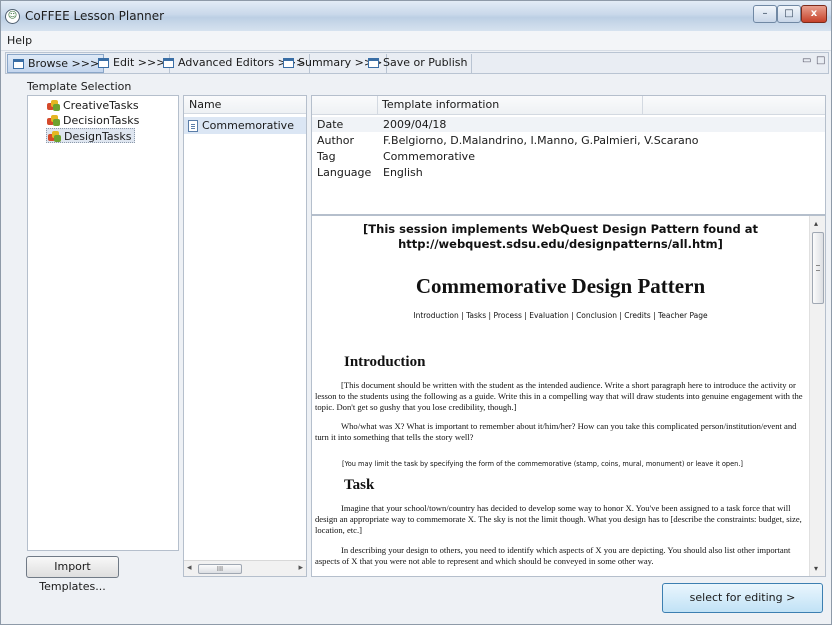  I want to click on tab-label: Save or Publish, so click(425, 62).